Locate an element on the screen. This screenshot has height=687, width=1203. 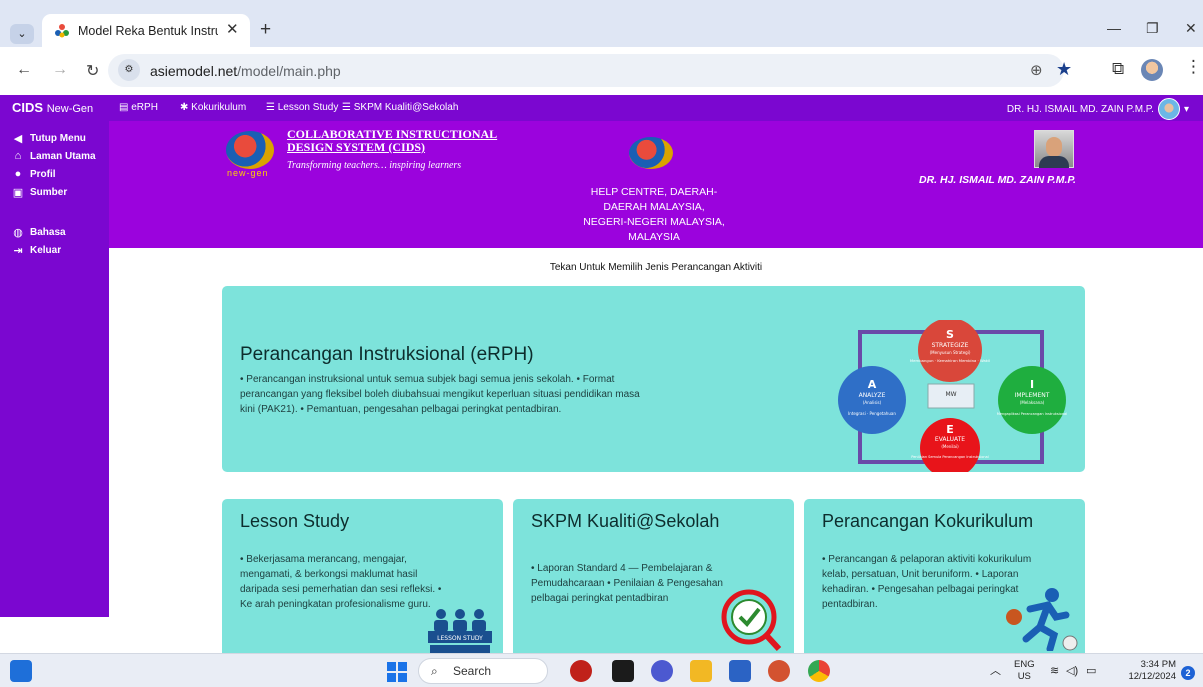
svg-text: S is located at coordinates (950, 334).